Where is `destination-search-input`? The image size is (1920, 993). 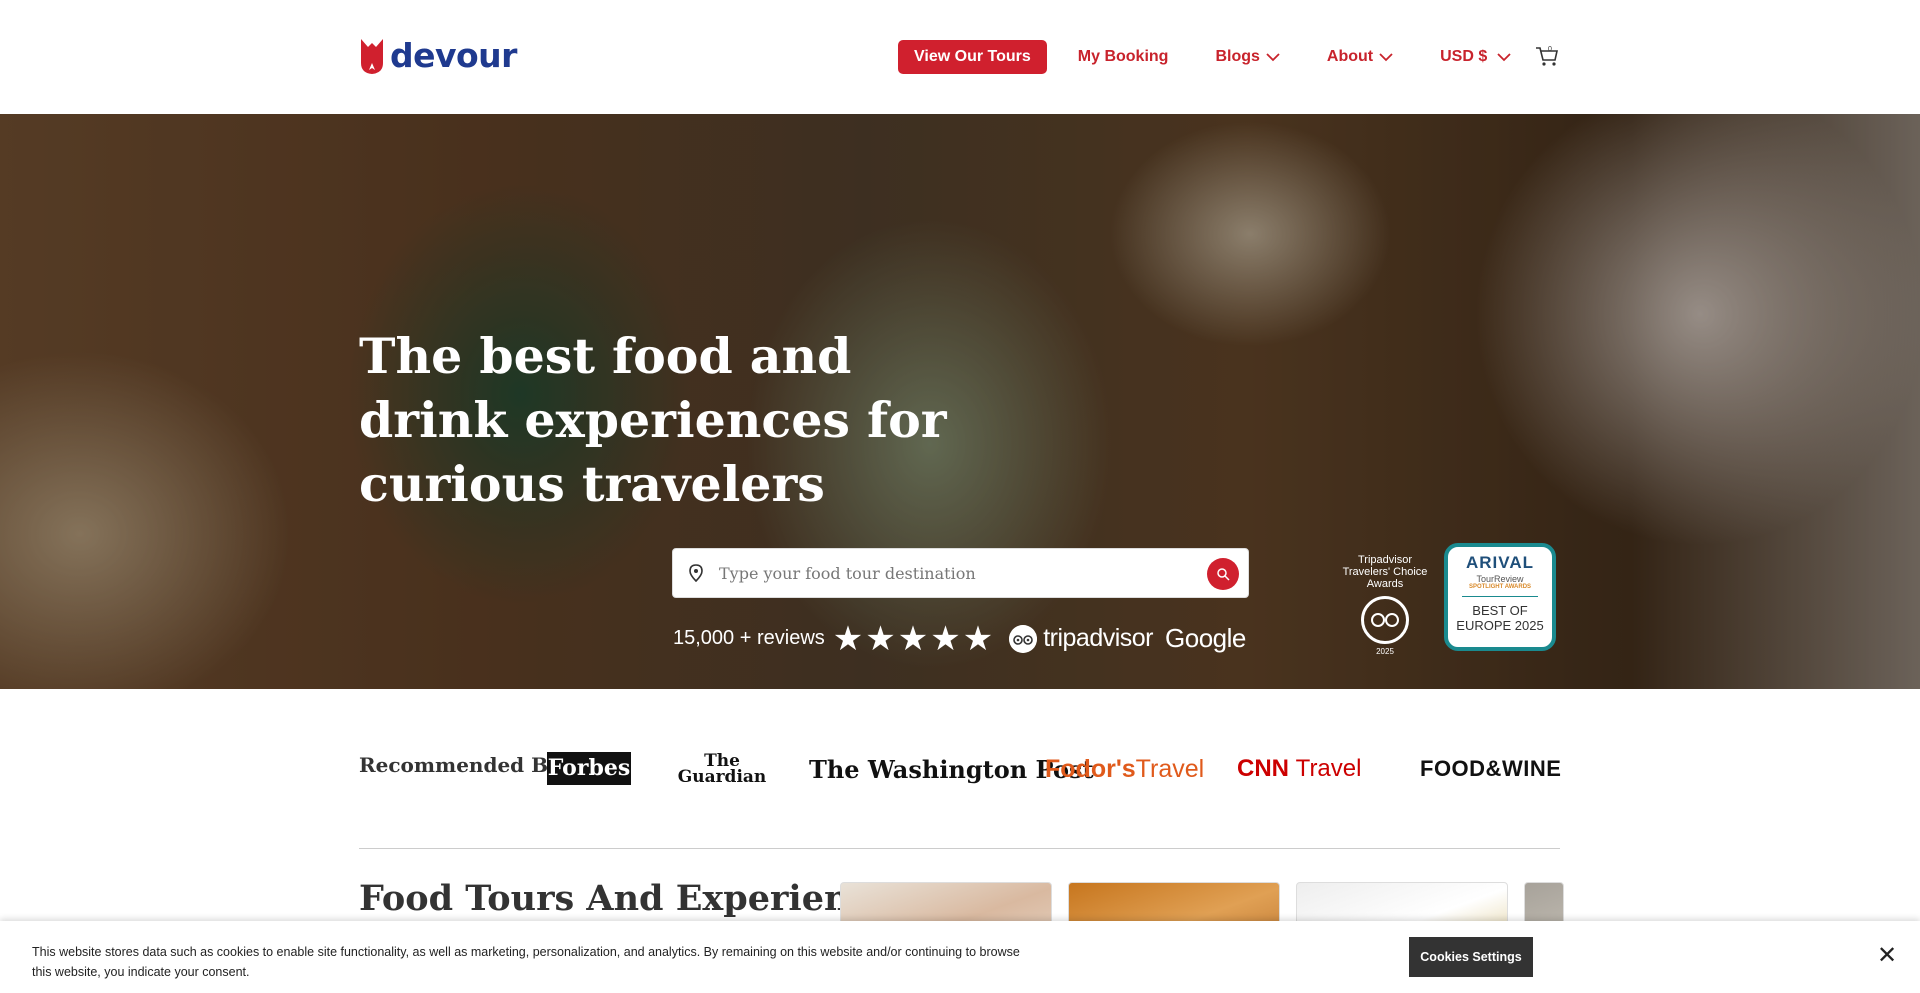 destination-search-input is located at coordinates (954, 573).